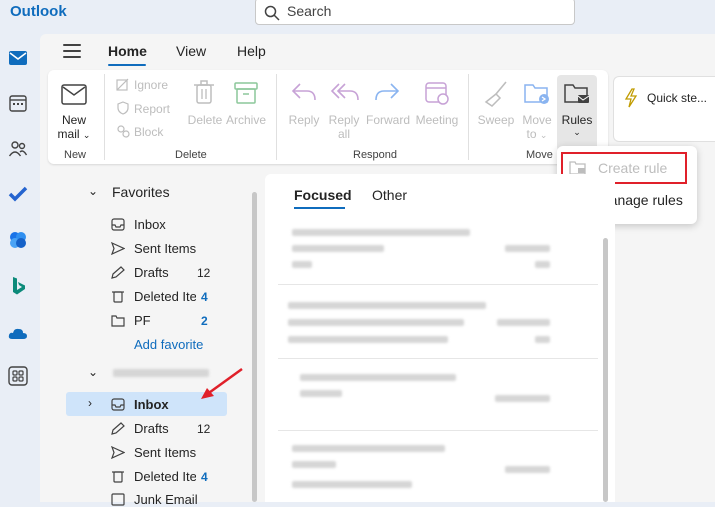 This screenshot has height=507, width=715. Describe the element at coordinates (254, 347) in the screenshot. I see `folder-scrollbar` at that location.